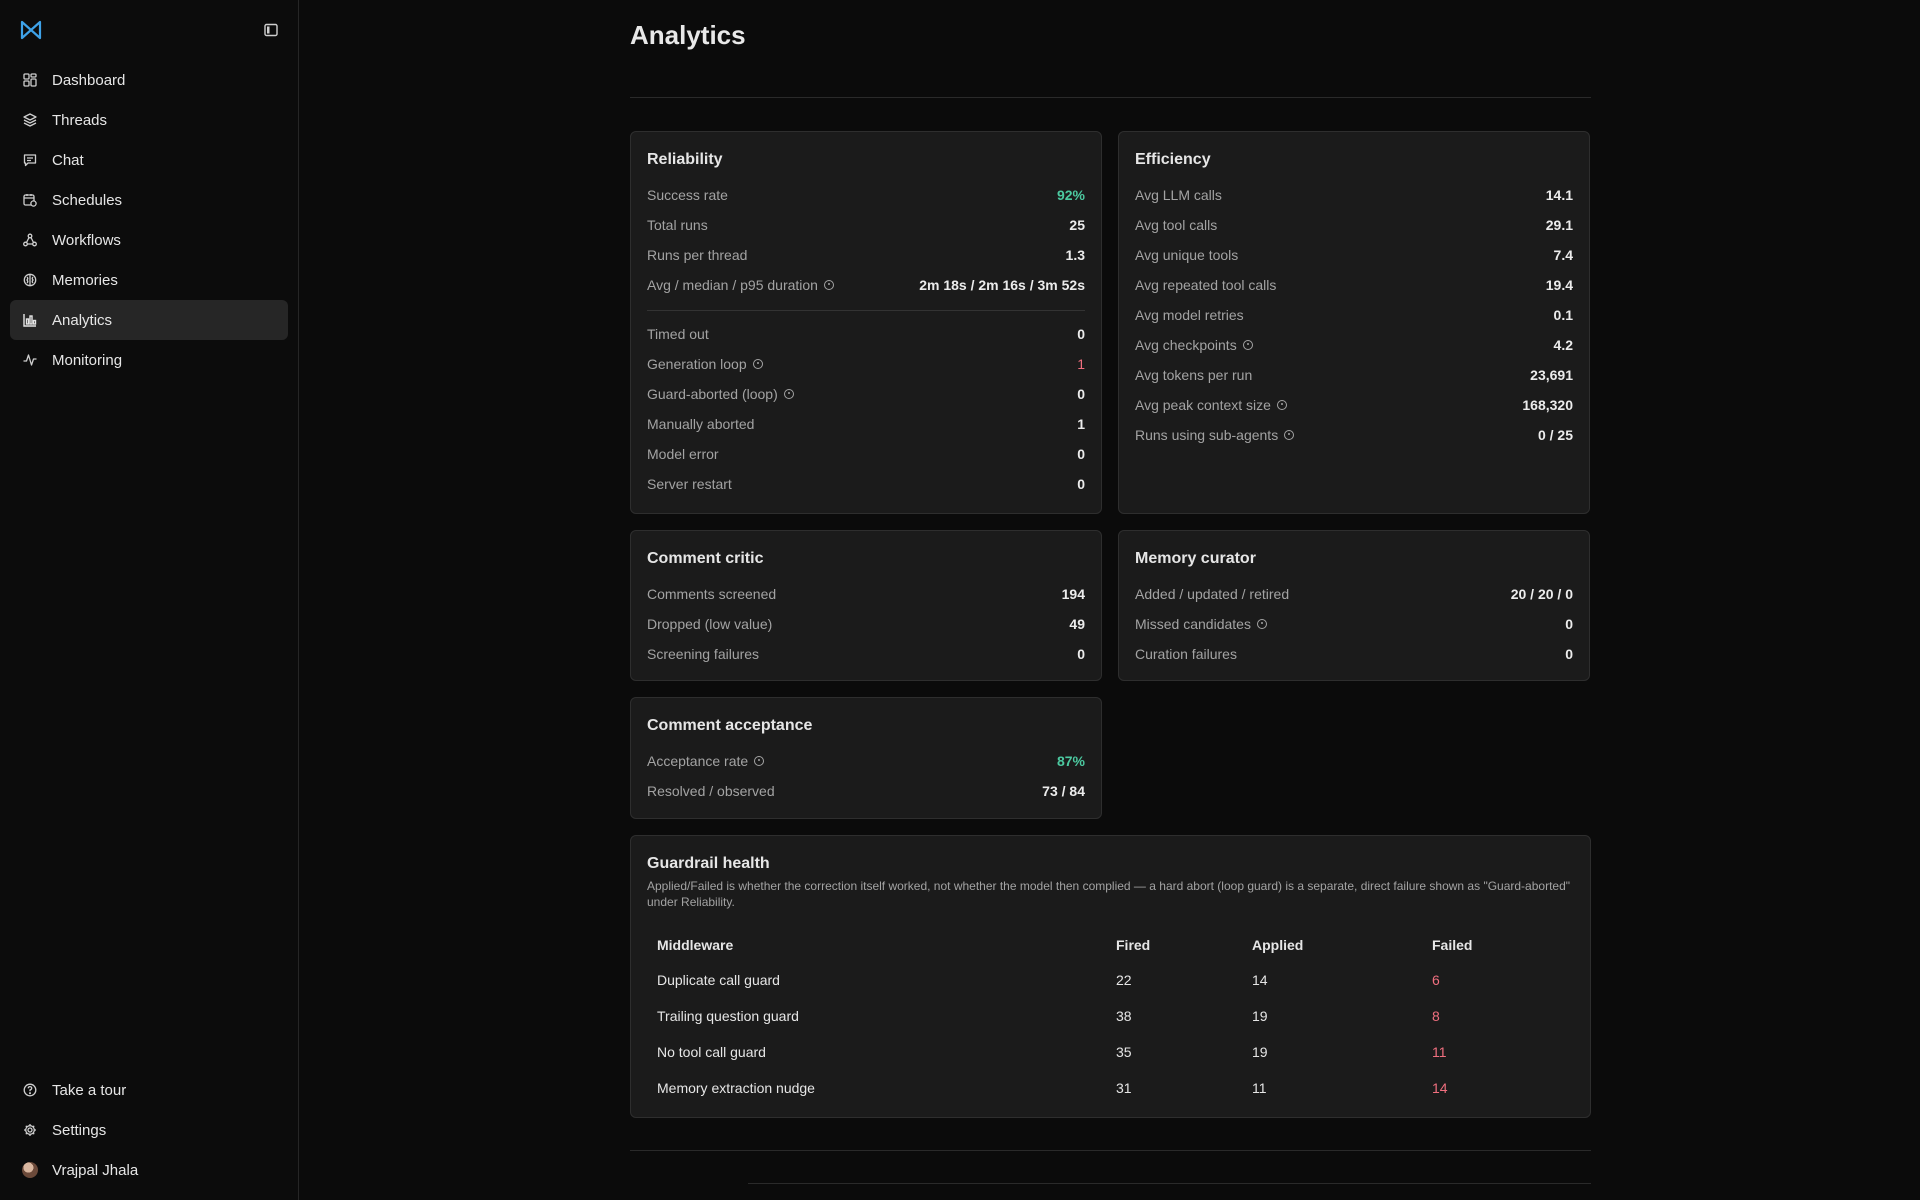 This screenshot has width=1920, height=1200. Describe the element at coordinates (149, 320) in the screenshot. I see `sidebar-item-analytics: Analytics` at that location.